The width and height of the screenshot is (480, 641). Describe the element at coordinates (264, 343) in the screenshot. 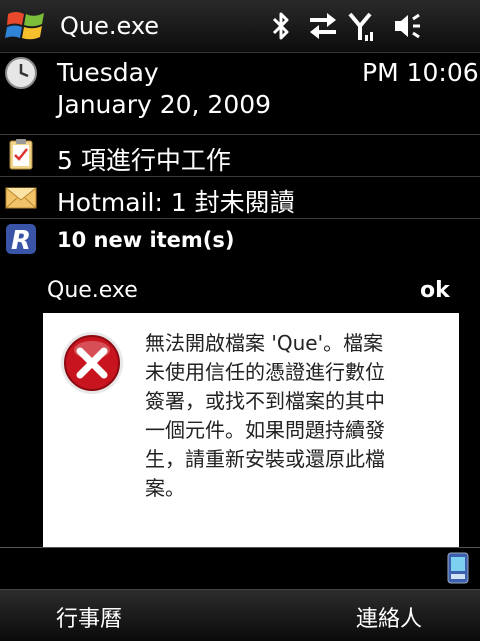

I see `message-line: 無法開啟檔案 'Que'。檔案` at that location.